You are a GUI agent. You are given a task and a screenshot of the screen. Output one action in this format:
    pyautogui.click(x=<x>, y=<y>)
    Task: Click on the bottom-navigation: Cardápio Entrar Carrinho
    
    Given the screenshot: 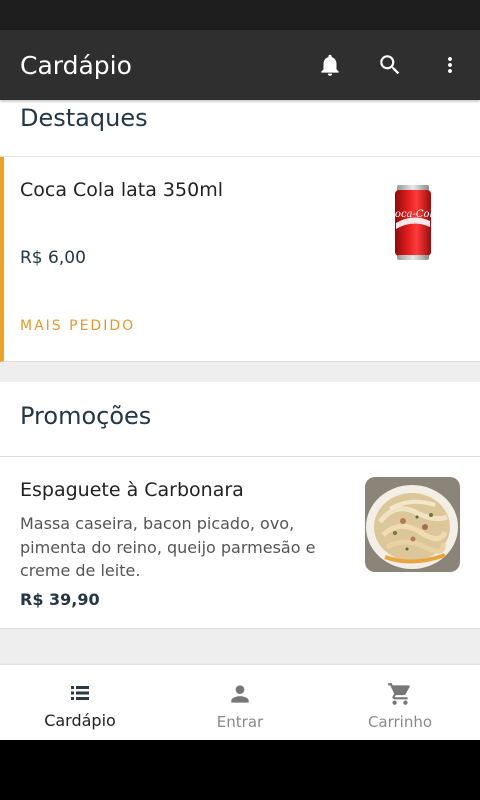 What is the action you would take?
    pyautogui.click(x=240, y=702)
    